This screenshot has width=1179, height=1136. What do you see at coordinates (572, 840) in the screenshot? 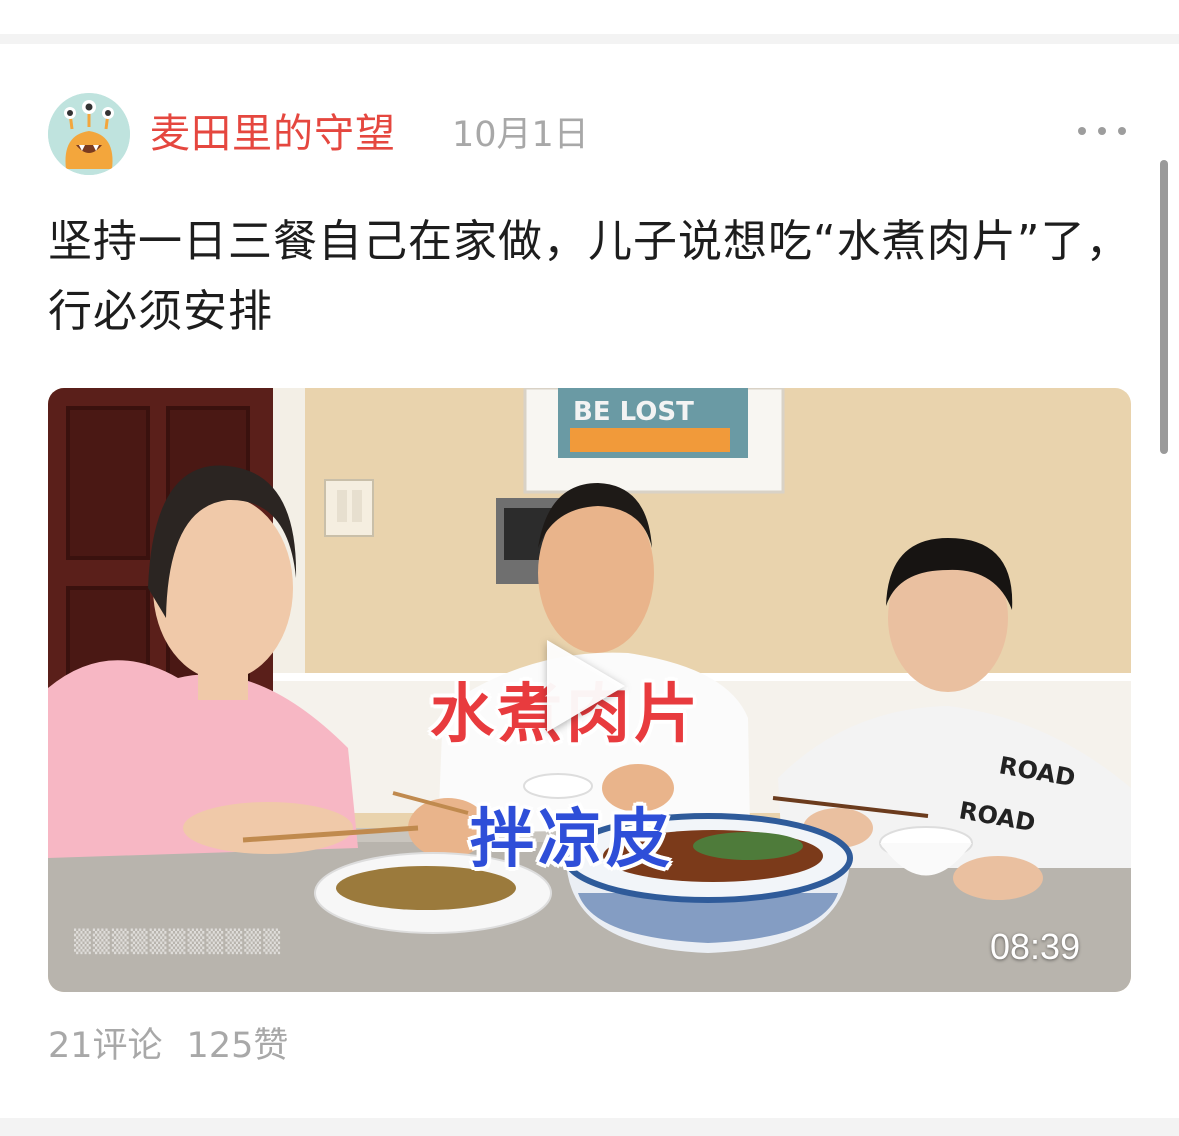
I see `video-caption-line2: 拌凉皮` at bounding box center [572, 840].